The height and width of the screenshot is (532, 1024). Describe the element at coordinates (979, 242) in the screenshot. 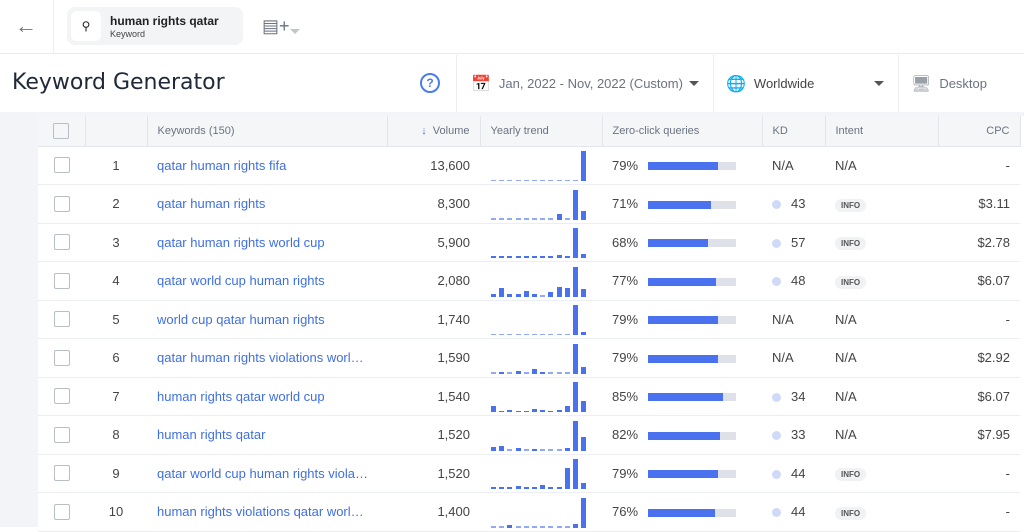

I see `cpc-value: $2.78` at that location.